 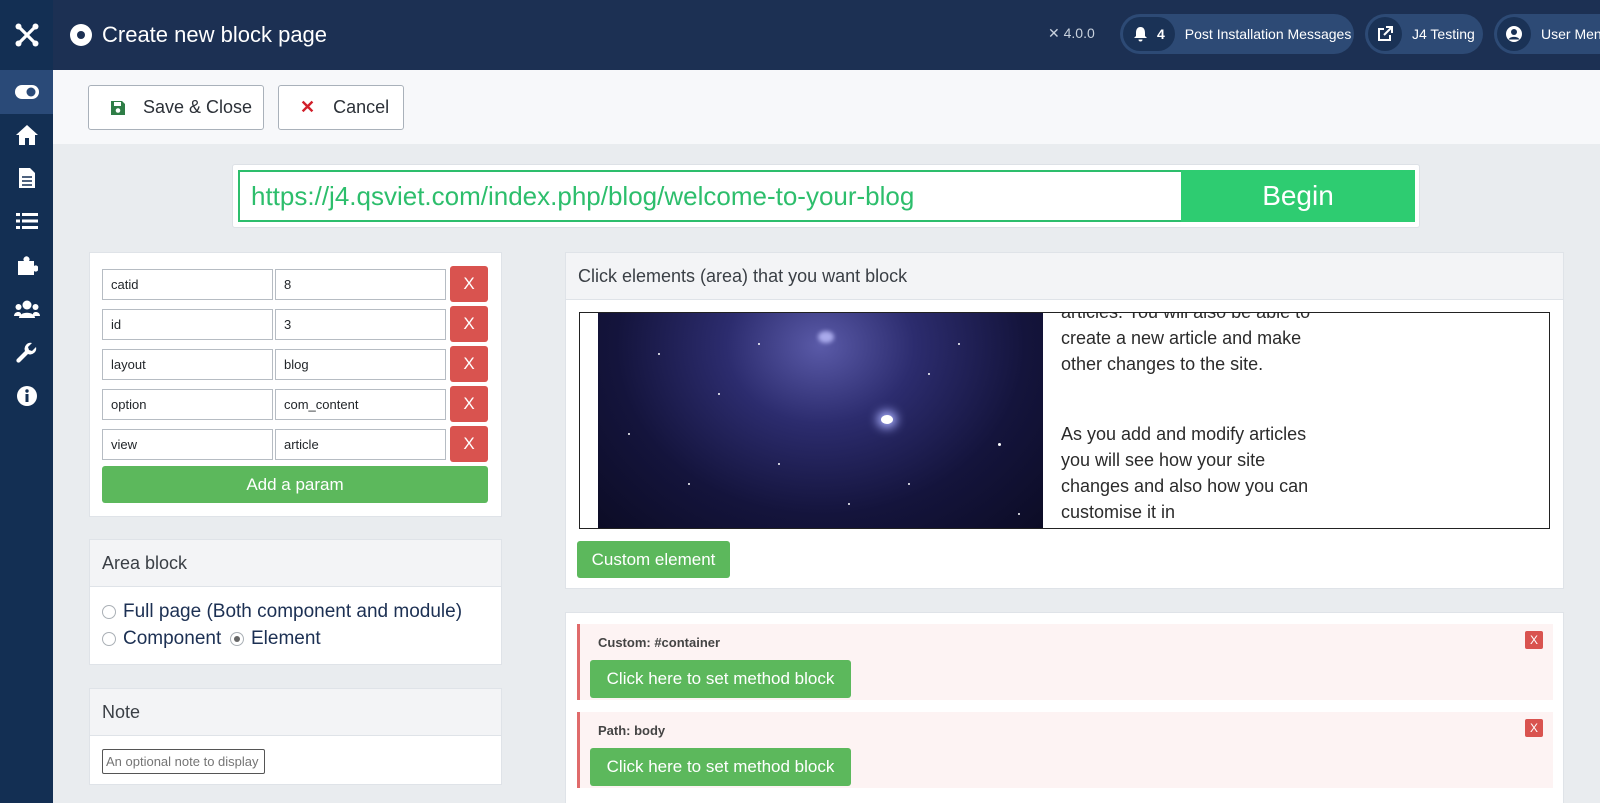 I want to click on note-title: Note, so click(x=295, y=712).